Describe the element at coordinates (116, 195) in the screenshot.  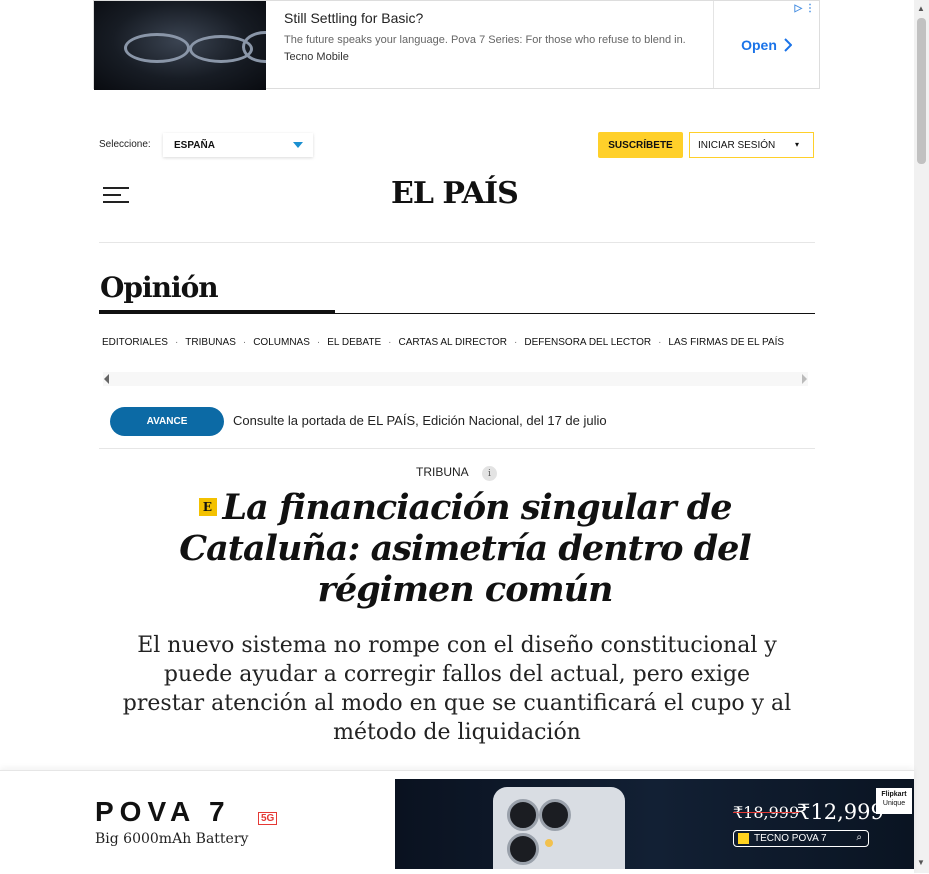
I see `menu-icon` at that location.